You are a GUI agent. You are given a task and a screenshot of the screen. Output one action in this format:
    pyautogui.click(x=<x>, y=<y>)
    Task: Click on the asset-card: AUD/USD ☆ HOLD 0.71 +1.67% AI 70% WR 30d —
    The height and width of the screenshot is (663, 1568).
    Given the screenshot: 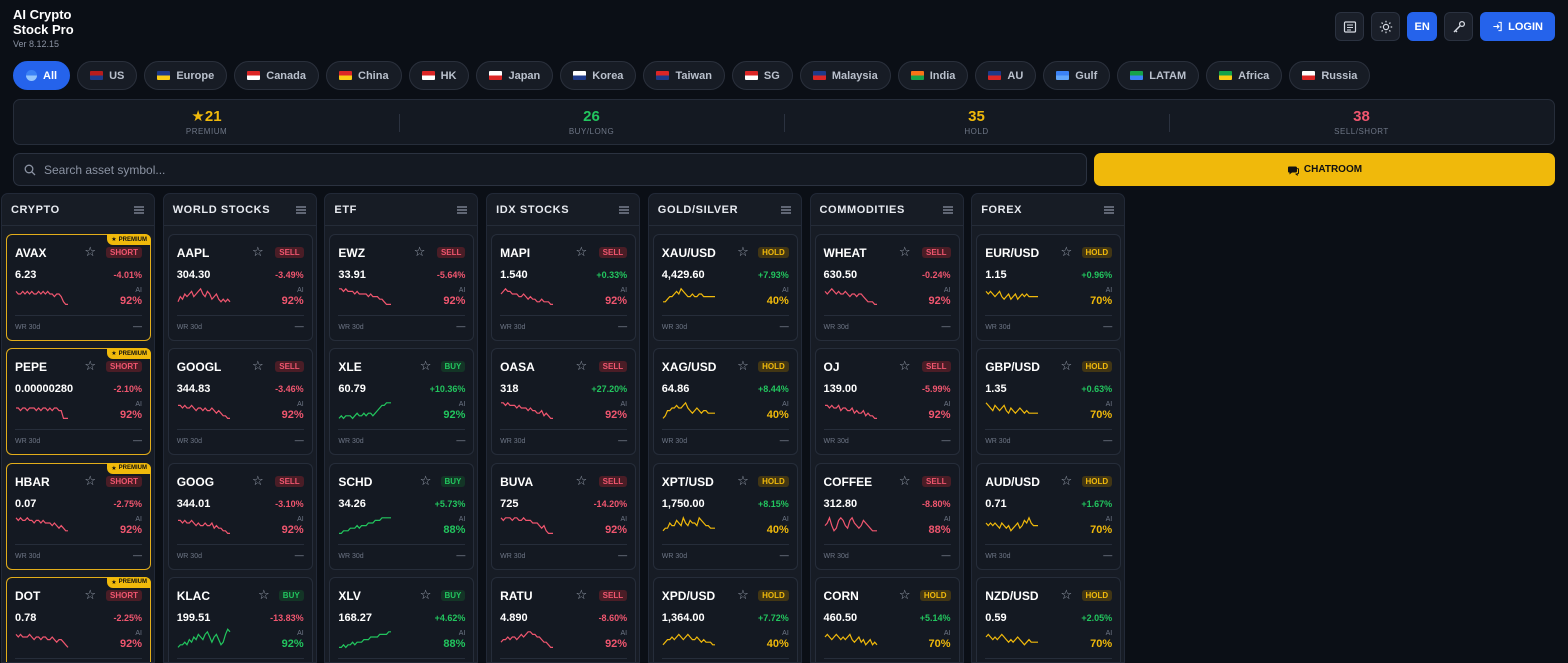 What is the action you would take?
    pyautogui.click(x=1049, y=516)
    